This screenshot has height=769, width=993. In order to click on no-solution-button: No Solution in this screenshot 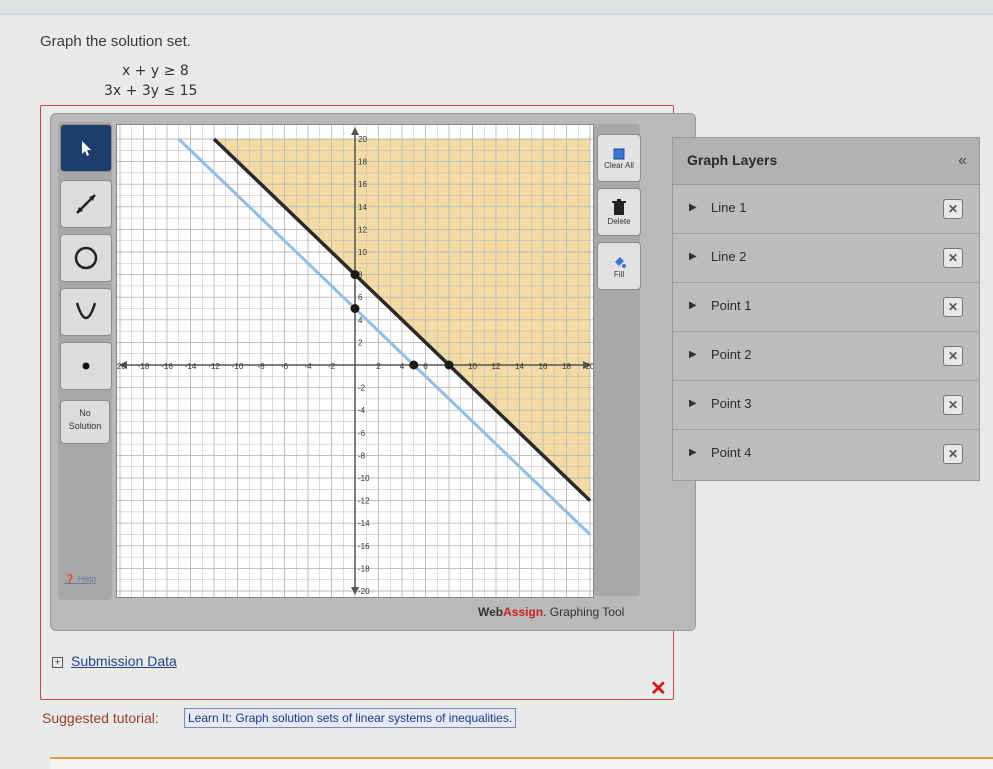, I will do `click(85, 422)`.